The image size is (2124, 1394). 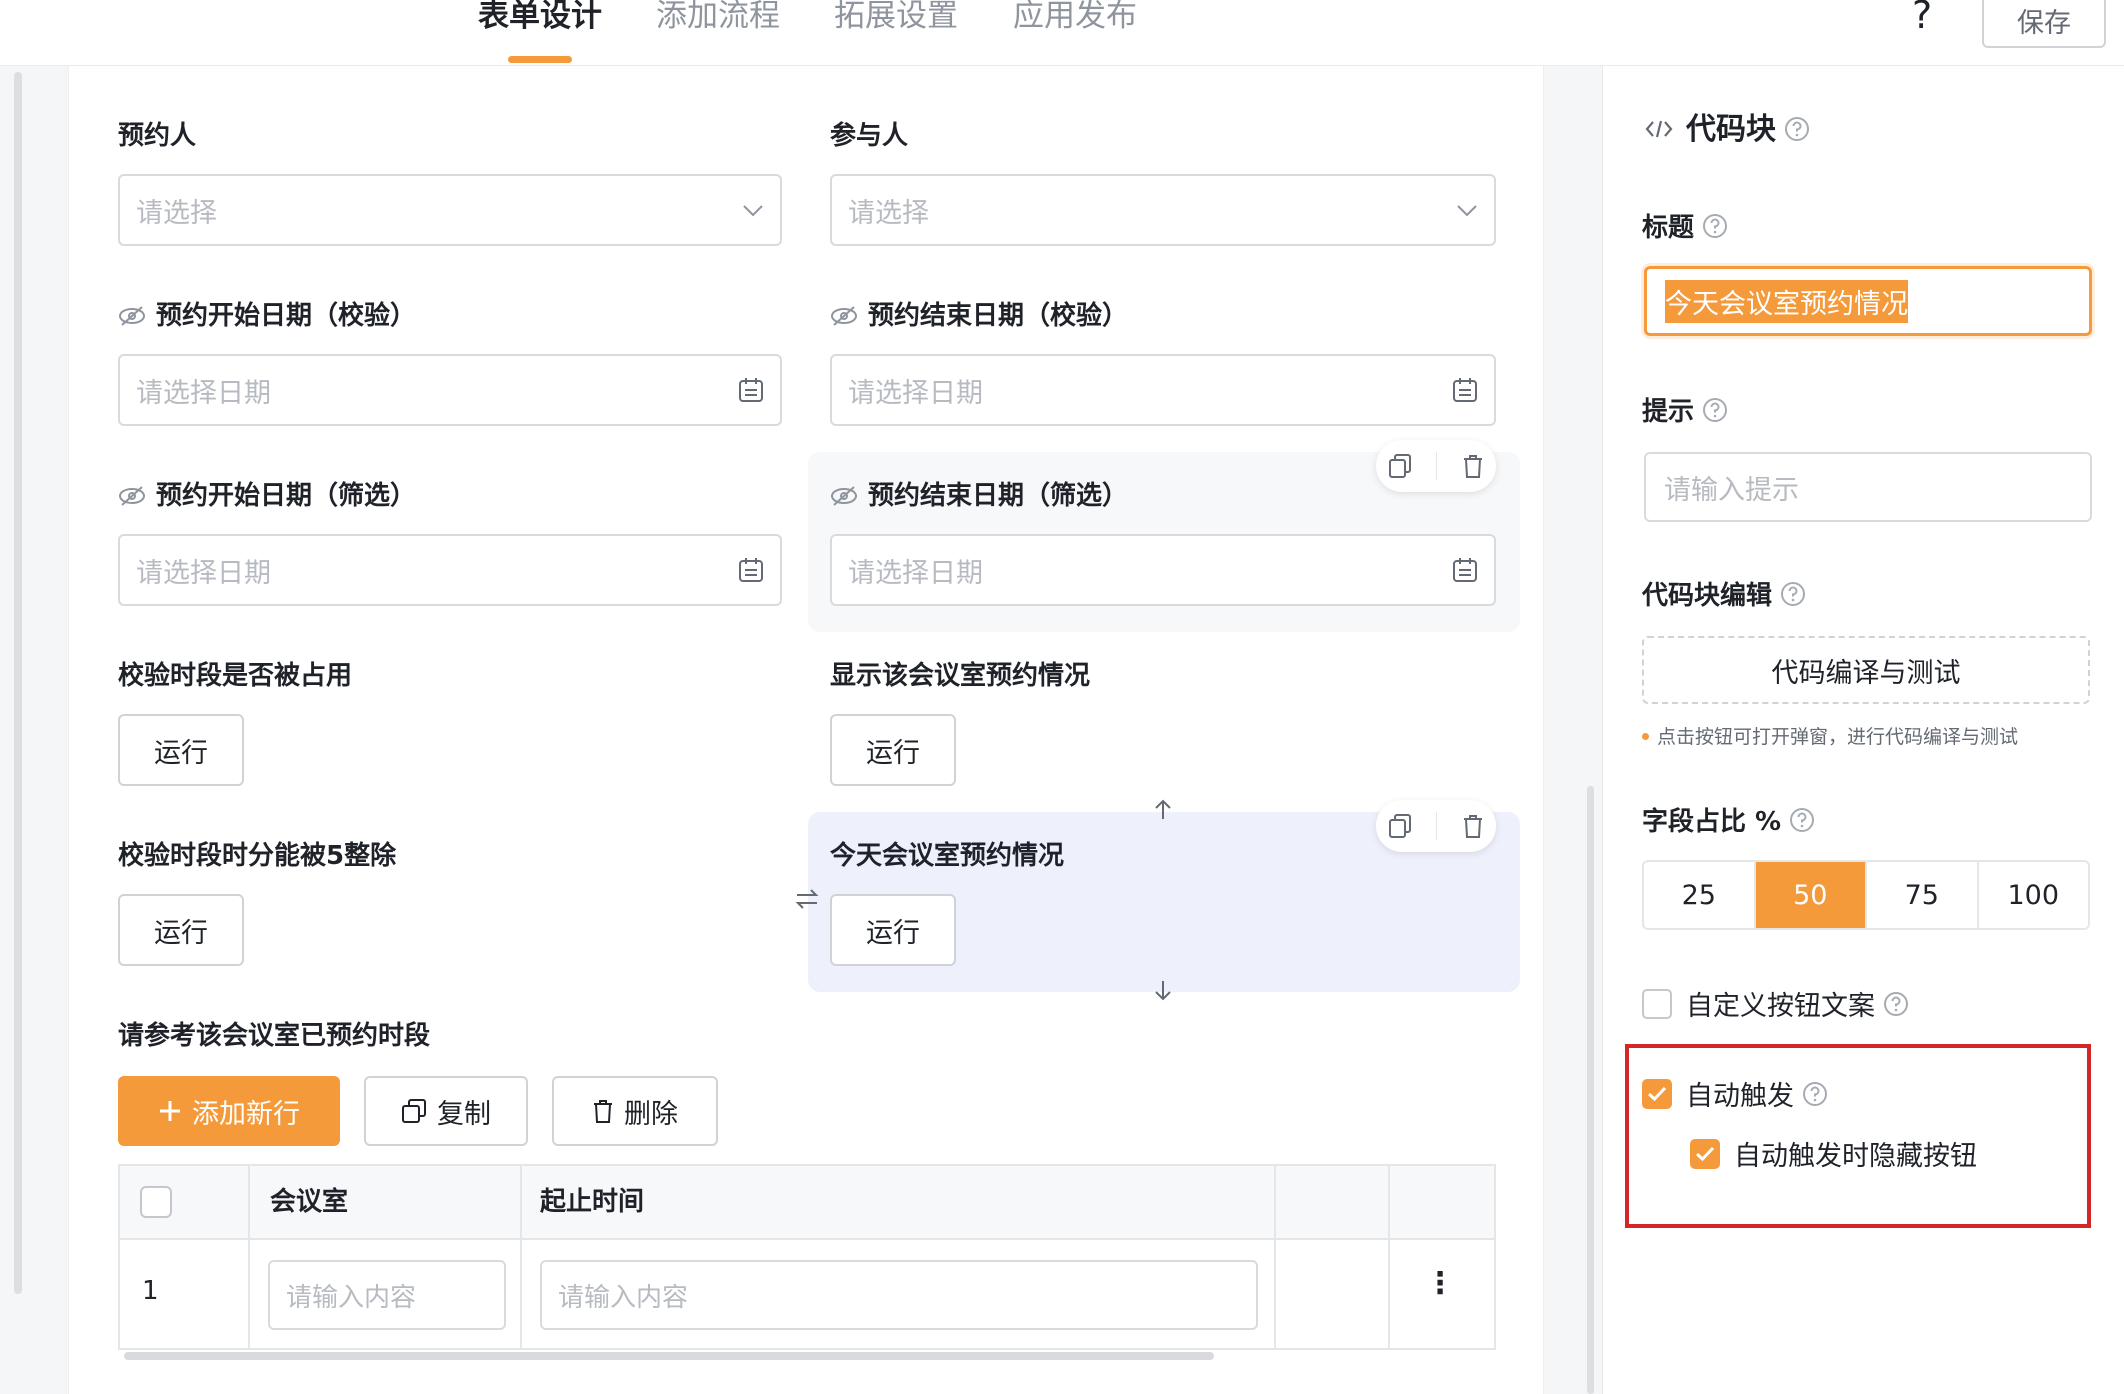 I want to click on width-ratio-label: 字段占比 %, so click(x=1728, y=822).